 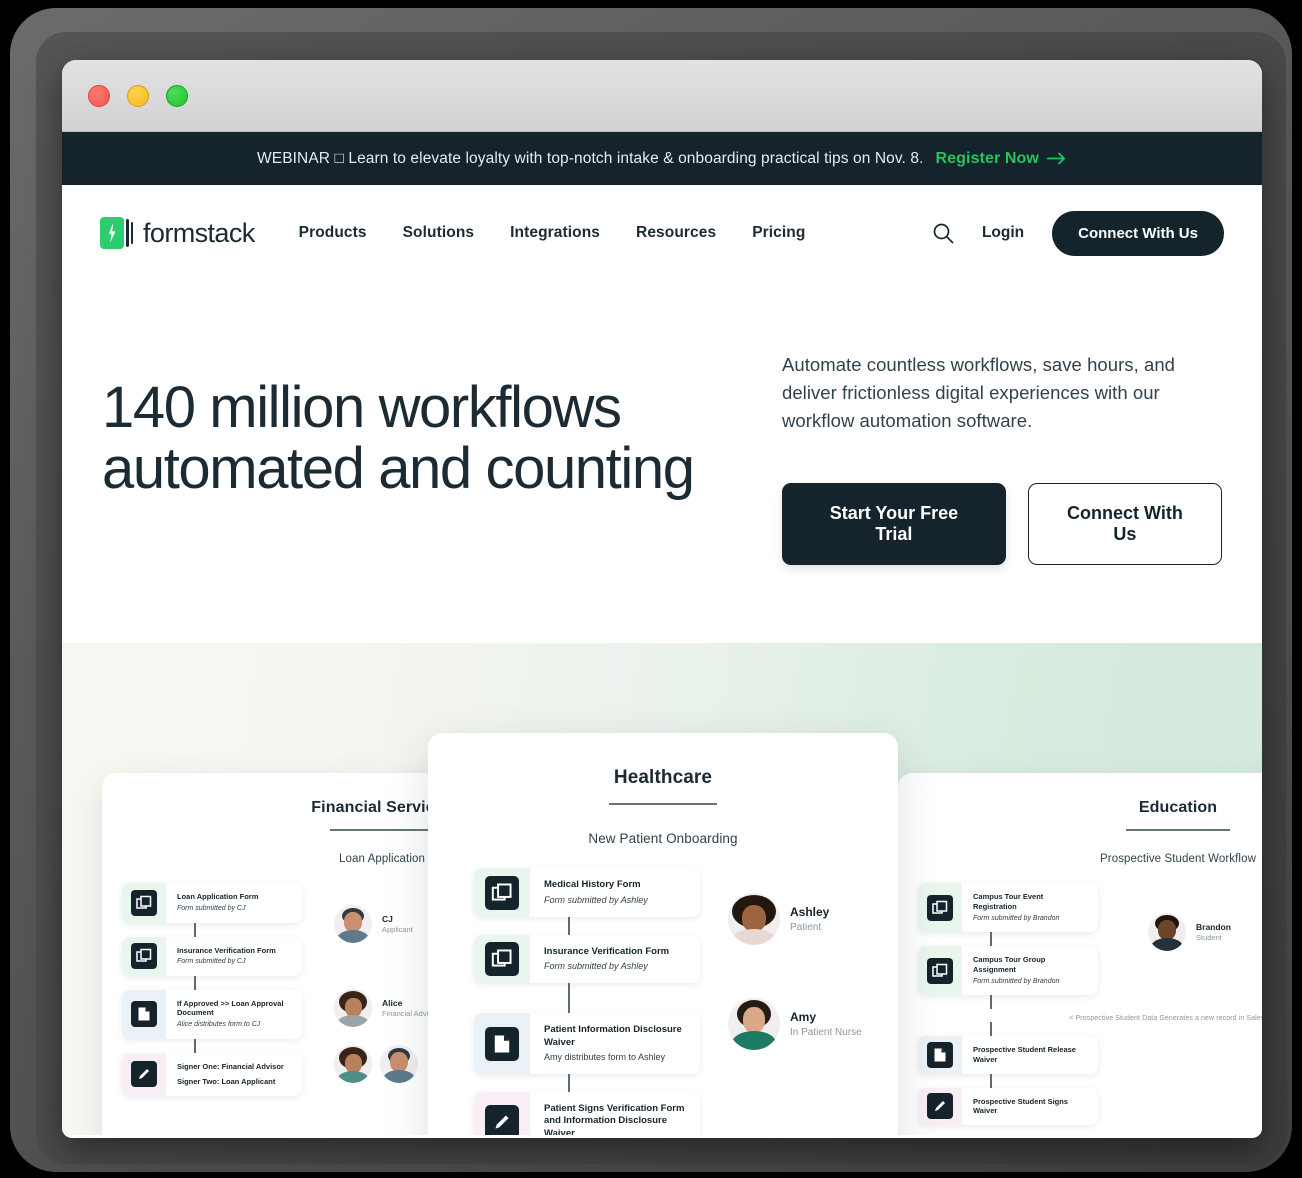 What do you see at coordinates (439, 233) in the screenshot?
I see `nav-item-solutions: Solutions` at bounding box center [439, 233].